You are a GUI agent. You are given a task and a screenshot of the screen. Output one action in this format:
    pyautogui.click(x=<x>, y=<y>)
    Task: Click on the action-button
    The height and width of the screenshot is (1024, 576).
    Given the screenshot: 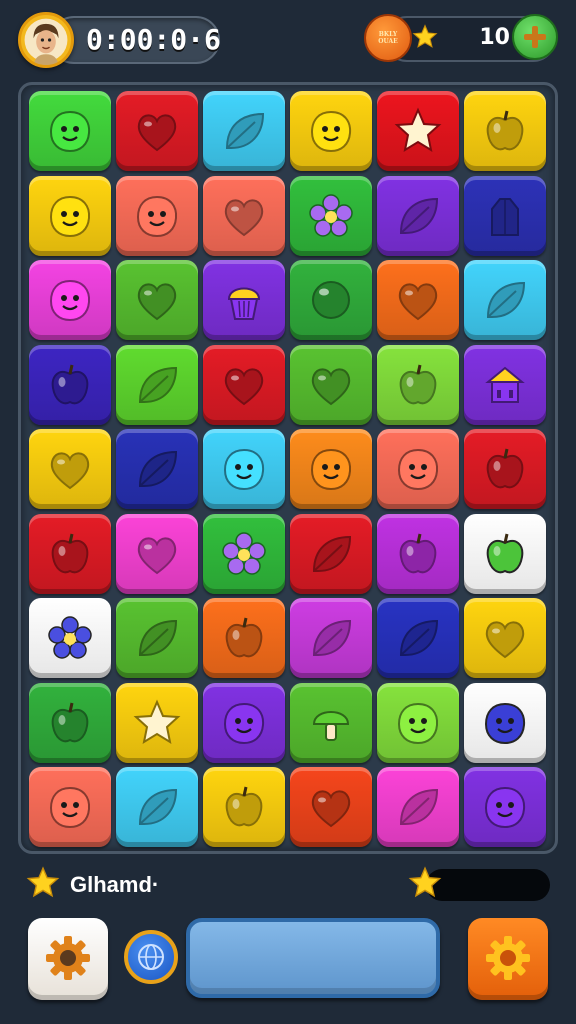 What is the action you would take?
    pyautogui.click(x=313, y=958)
    